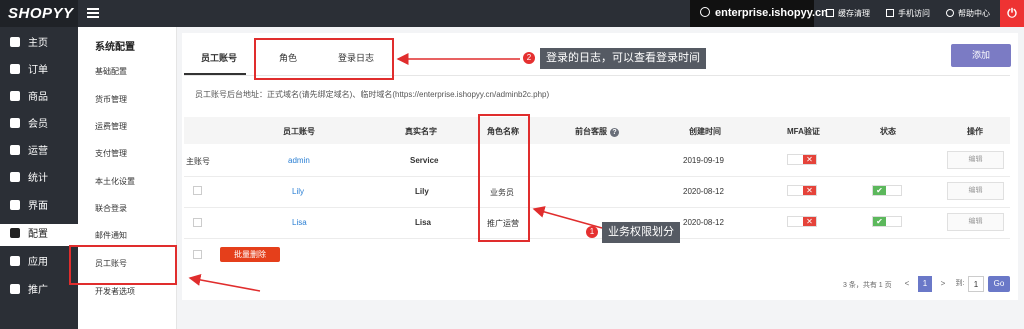  What do you see at coordinates (111, 99) in the screenshot?
I see `sub-item-currency: 货币管理` at bounding box center [111, 99].